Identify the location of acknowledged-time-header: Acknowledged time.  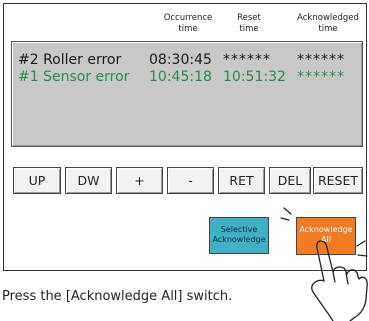
(328, 23).